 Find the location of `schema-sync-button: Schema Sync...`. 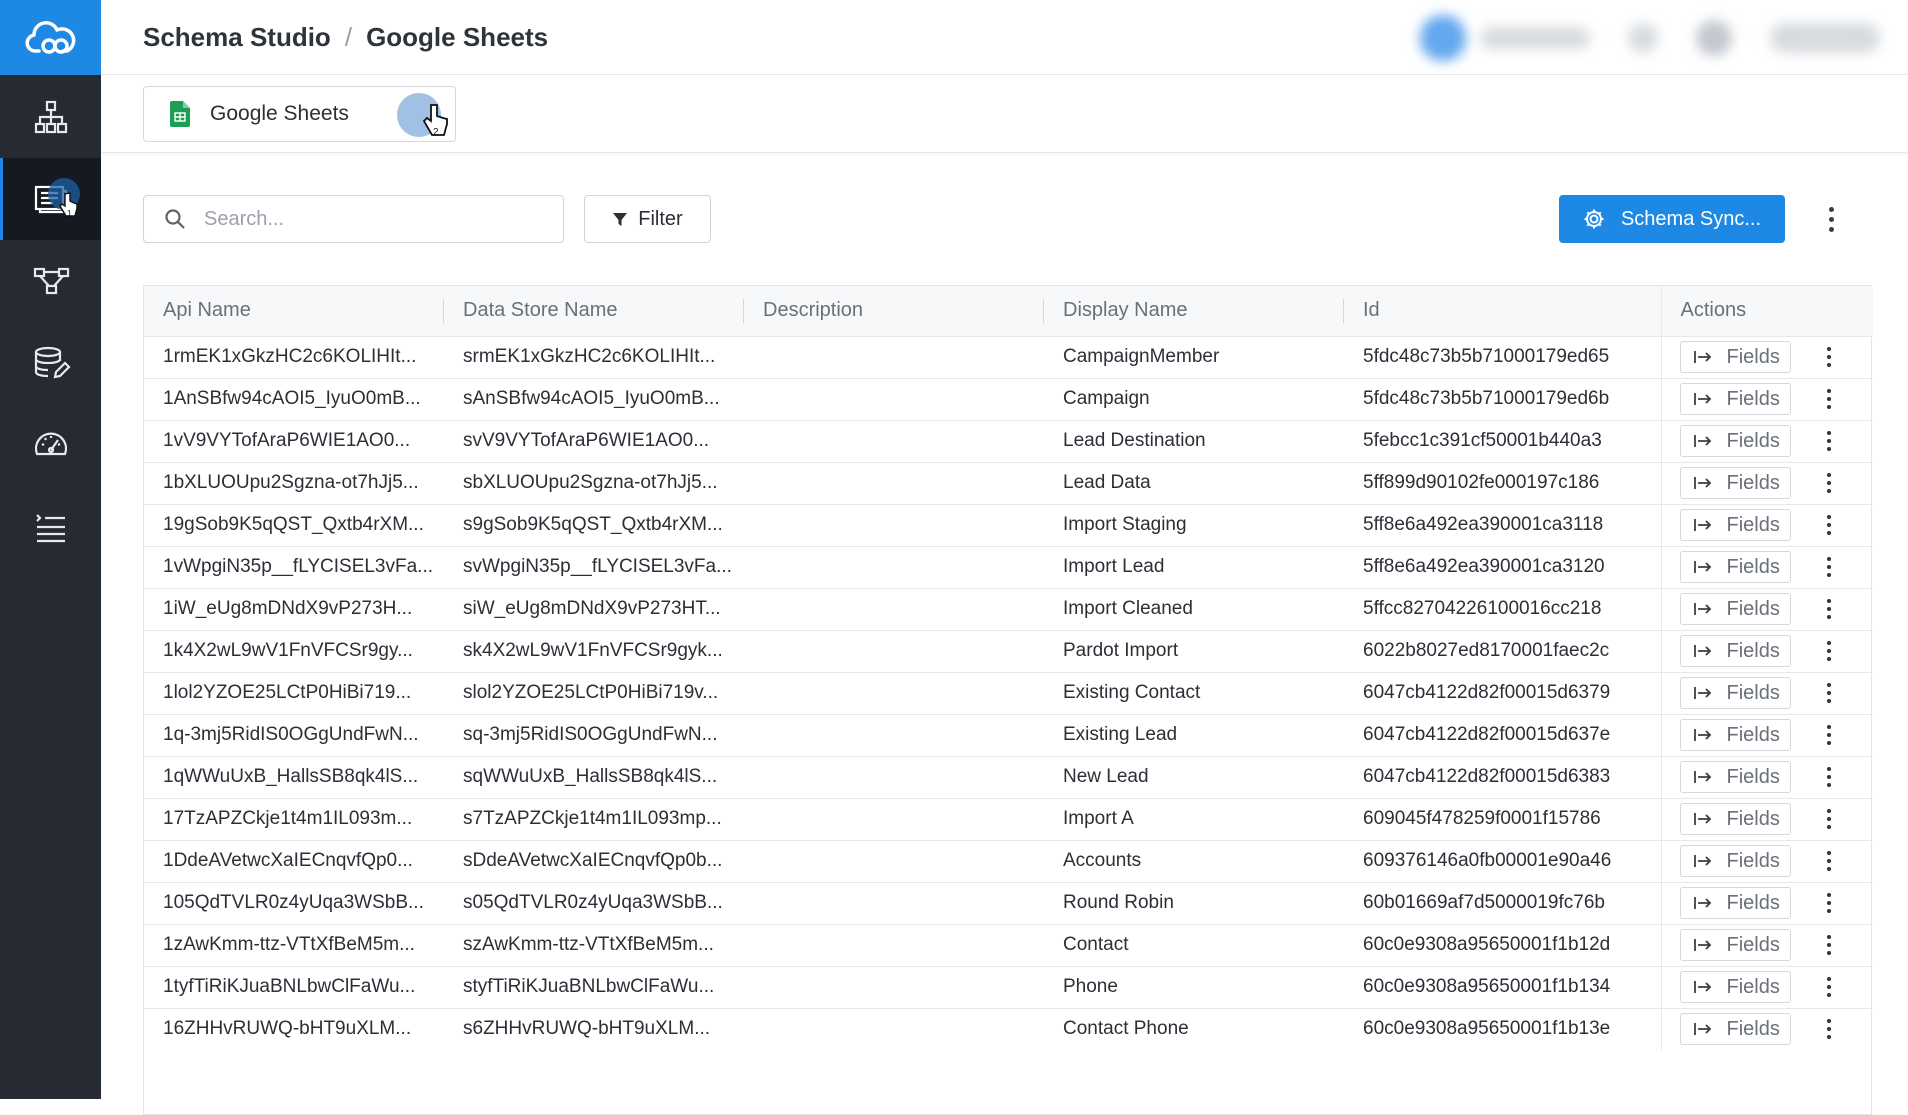

schema-sync-button: Schema Sync... is located at coordinates (1672, 219).